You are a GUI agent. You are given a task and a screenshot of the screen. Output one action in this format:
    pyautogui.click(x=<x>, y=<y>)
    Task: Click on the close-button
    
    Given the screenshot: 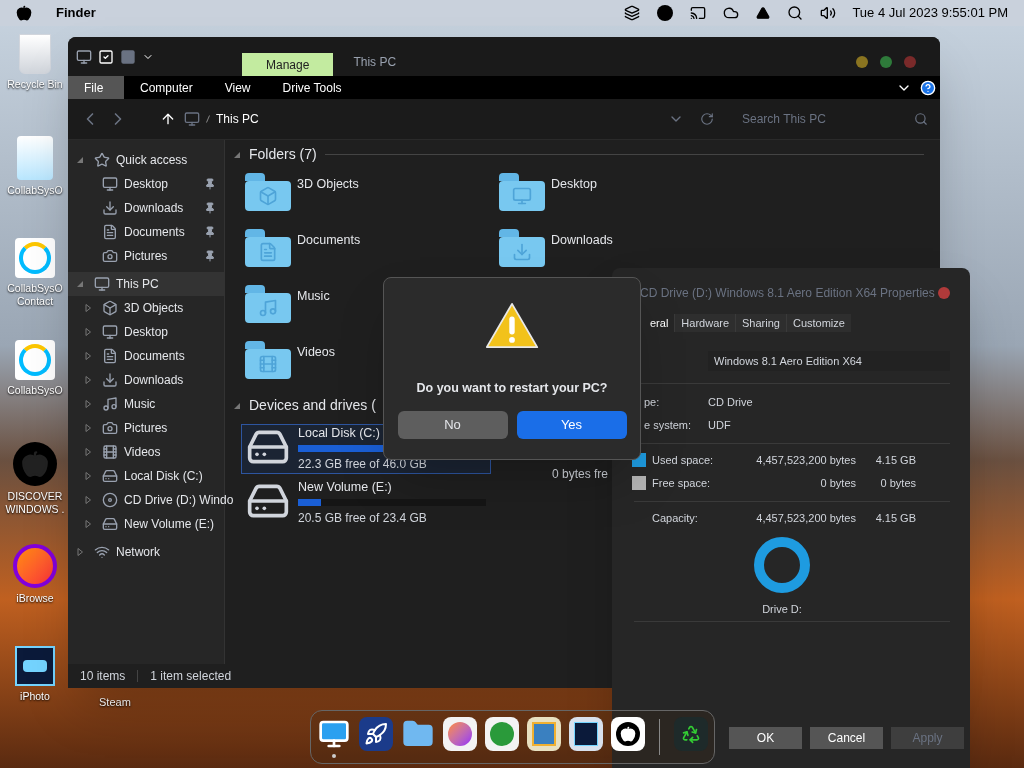 What is the action you would take?
    pyautogui.click(x=944, y=293)
    